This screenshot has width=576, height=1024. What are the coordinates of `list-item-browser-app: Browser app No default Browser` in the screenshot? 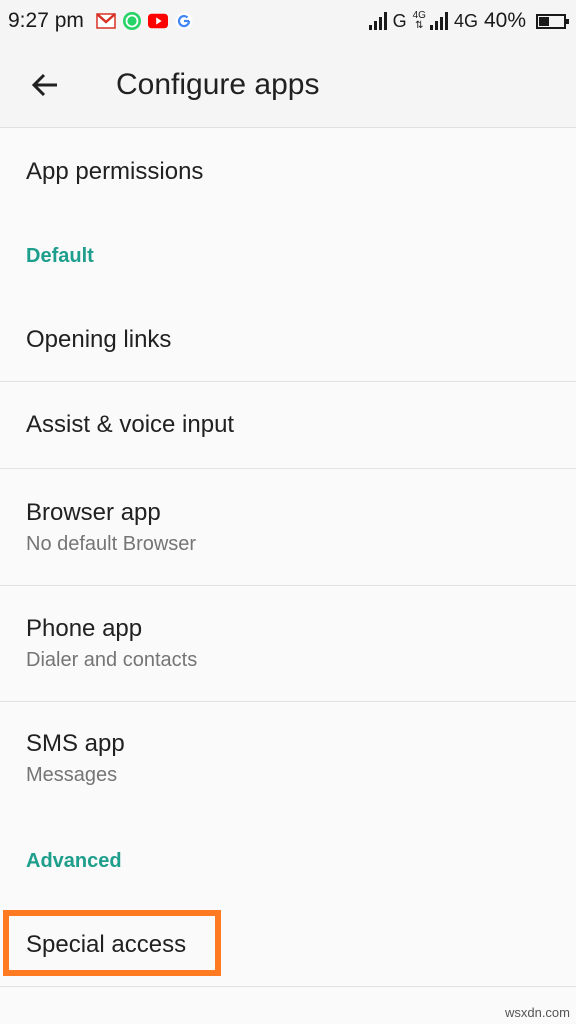 It's located at (288, 527).